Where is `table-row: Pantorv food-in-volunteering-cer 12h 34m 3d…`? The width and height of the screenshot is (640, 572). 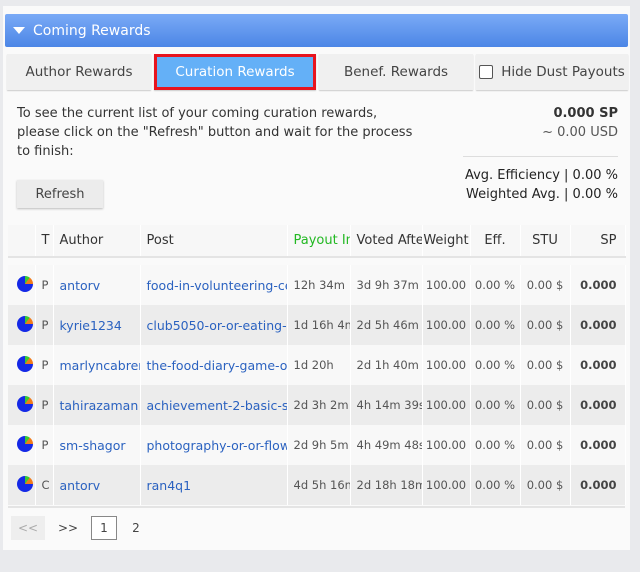
table-row: Pantorv food-in-volunteering-cer 12h 34m 3d… is located at coordinates (317, 285).